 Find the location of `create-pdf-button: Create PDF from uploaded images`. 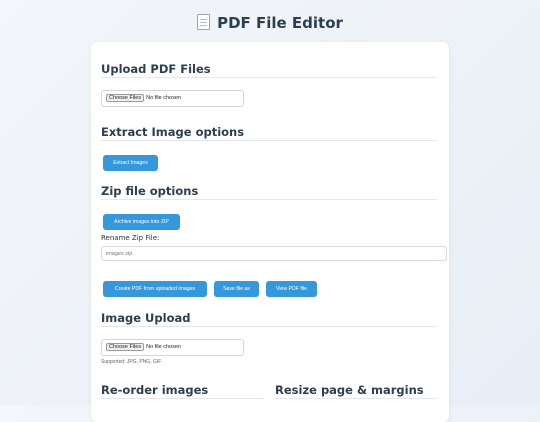

create-pdf-button: Create PDF from uploaded images is located at coordinates (155, 289).